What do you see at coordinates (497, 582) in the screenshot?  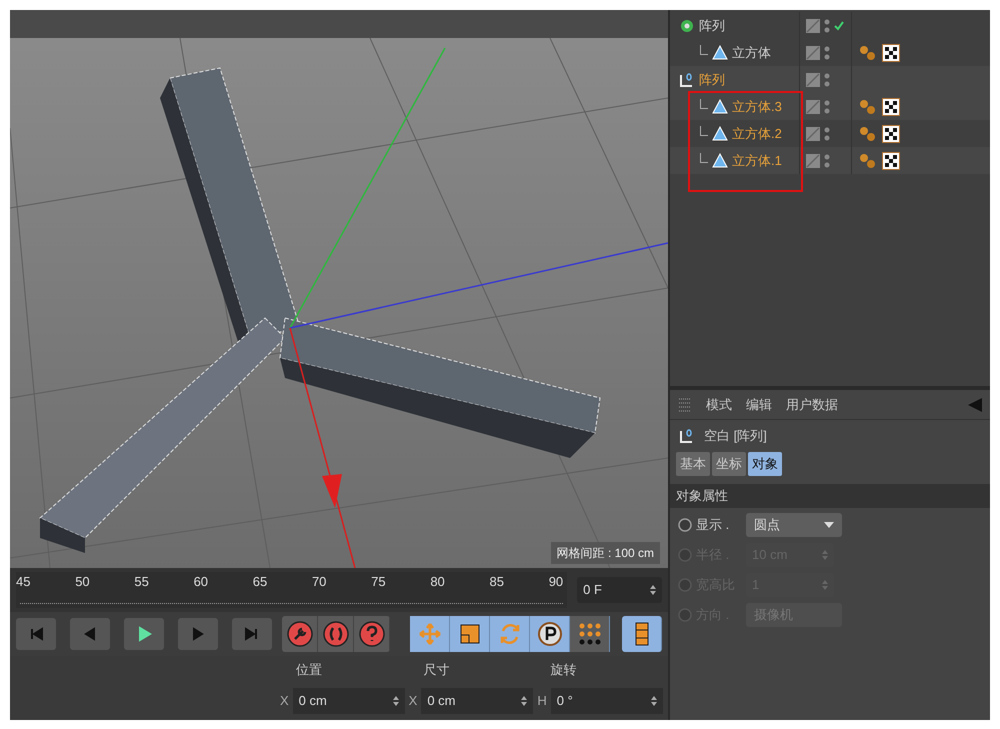 I see `frame-number: 85` at bounding box center [497, 582].